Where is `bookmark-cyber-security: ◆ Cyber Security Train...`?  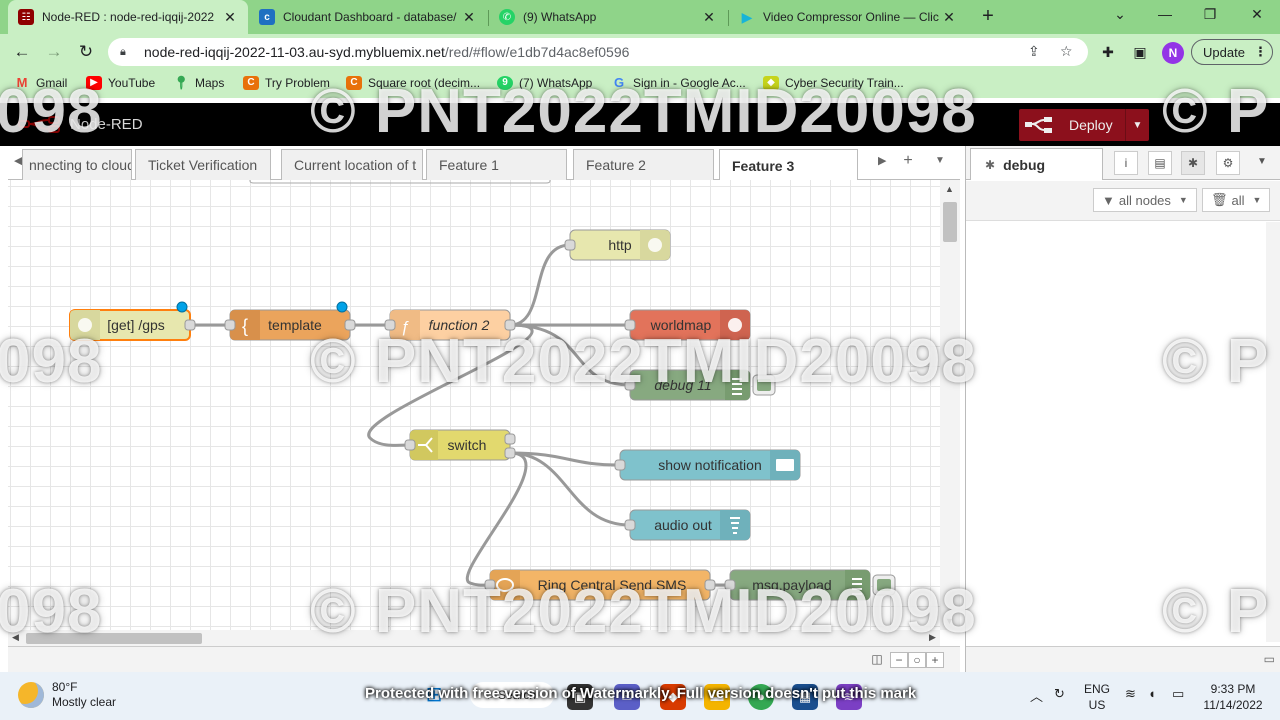 bookmark-cyber-security: ◆ Cyber Security Train... is located at coordinates (833, 83).